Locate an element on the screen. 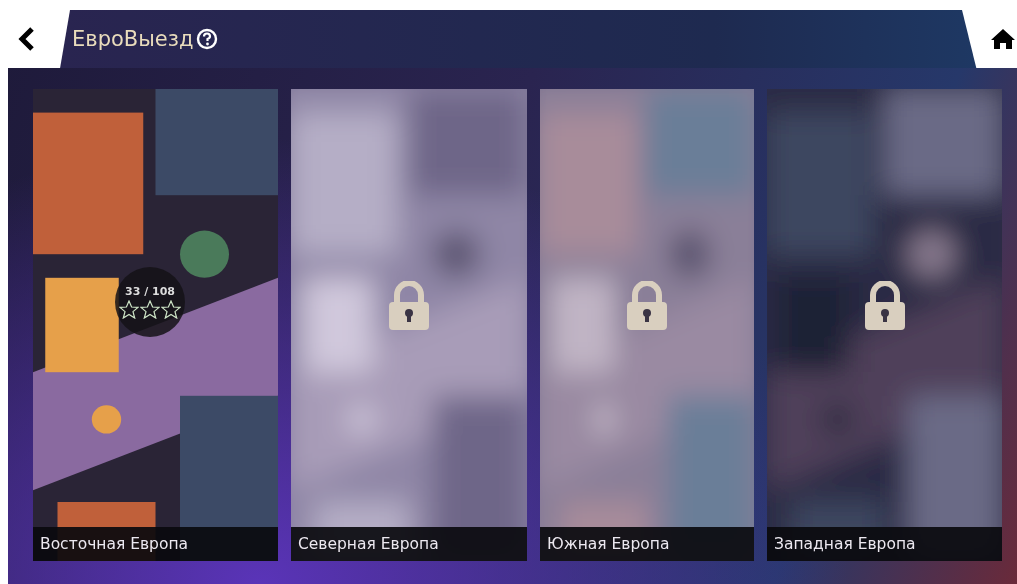 Image resolution: width=1017 pixels, height=584 pixels. region-name: Северная Европа is located at coordinates (409, 544).